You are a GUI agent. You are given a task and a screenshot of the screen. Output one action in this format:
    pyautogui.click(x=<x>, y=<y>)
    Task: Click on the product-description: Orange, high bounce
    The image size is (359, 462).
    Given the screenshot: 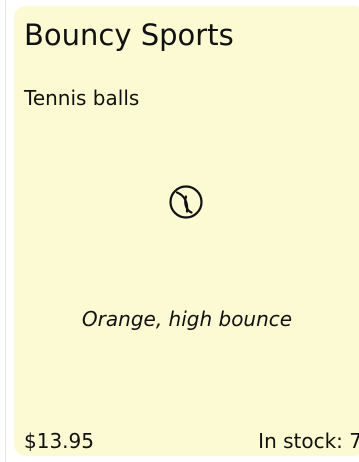 What is the action you would take?
    pyautogui.click(x=187, y=319)
    